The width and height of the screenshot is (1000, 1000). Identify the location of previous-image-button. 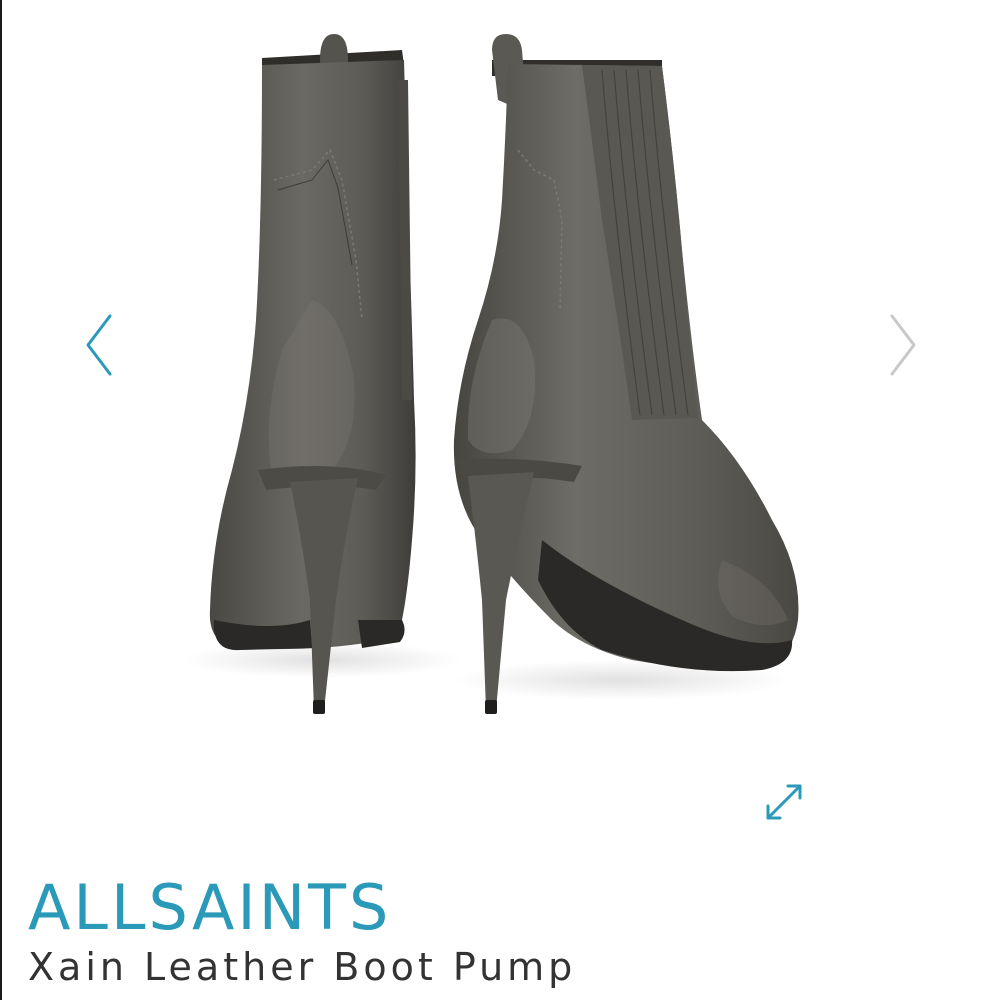
(100, 345).